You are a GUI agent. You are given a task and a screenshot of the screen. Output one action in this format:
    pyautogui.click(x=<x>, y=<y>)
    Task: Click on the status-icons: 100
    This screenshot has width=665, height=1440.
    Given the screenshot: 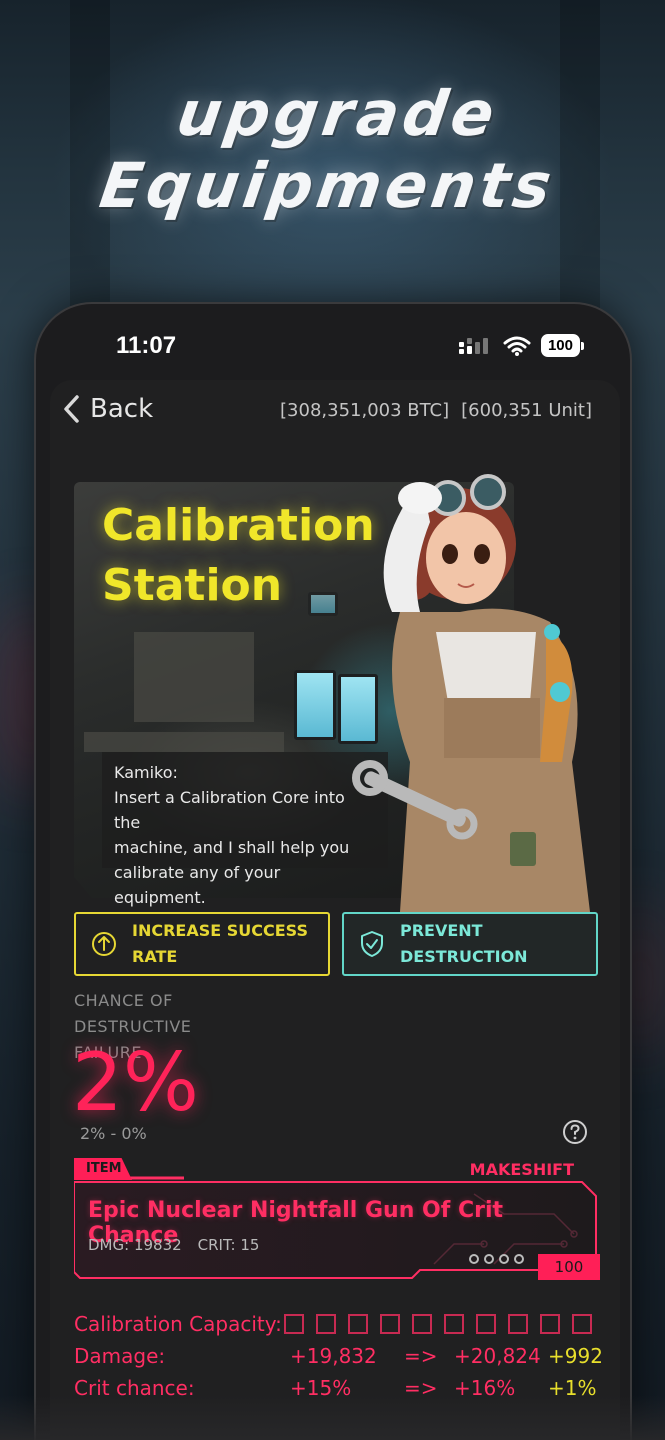 What is the action you would take?
    pyautogui.click(x=521, y=345)
    